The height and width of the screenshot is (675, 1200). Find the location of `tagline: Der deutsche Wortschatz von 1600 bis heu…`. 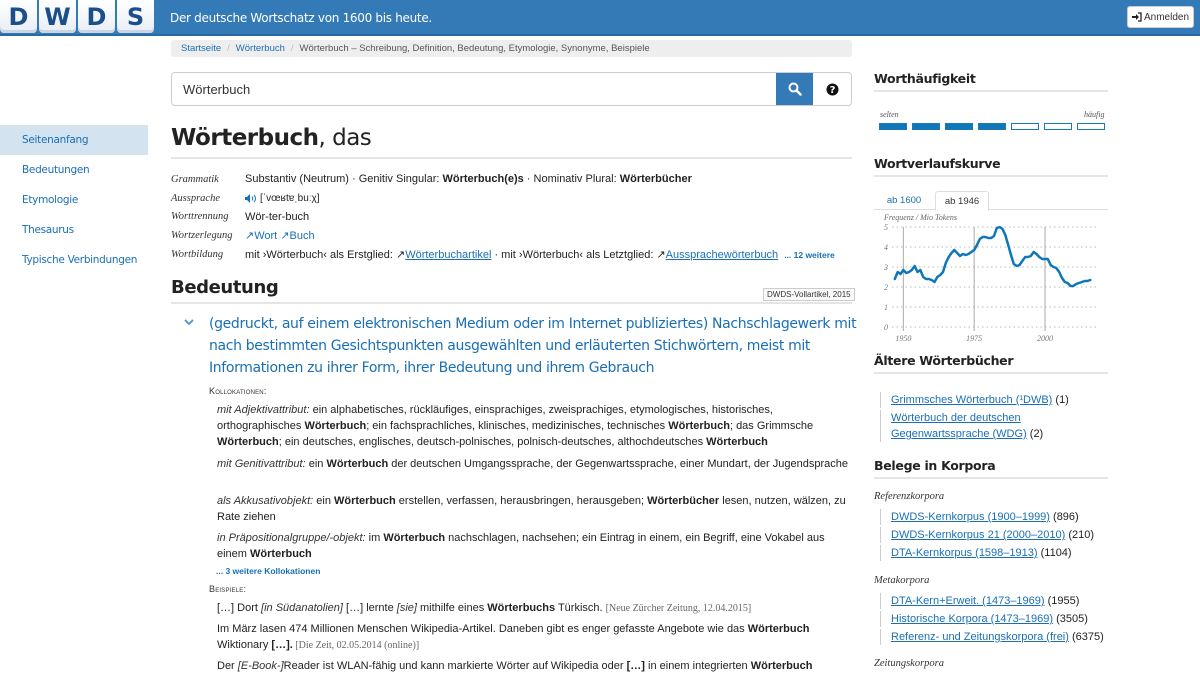

tagline: Der deutsche Wortschatz von 1600 bis heu… is located at coordinates (301, 18).